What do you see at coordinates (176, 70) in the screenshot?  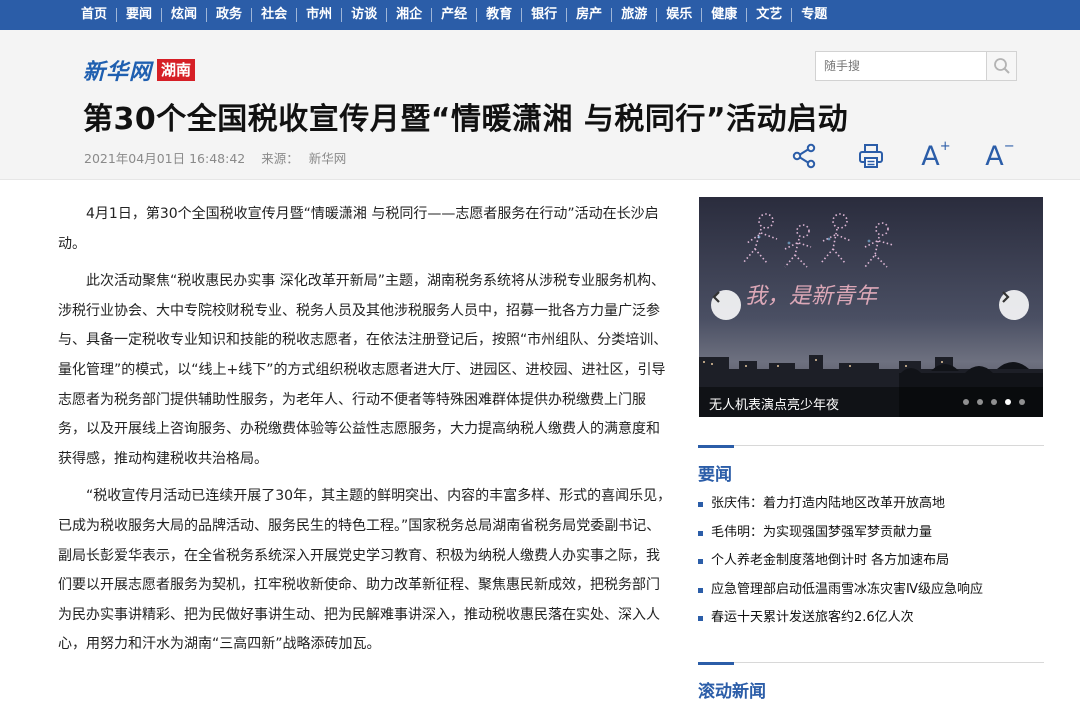 I see `logo-region-badge: 湖南` at bounding box center [176, 70].